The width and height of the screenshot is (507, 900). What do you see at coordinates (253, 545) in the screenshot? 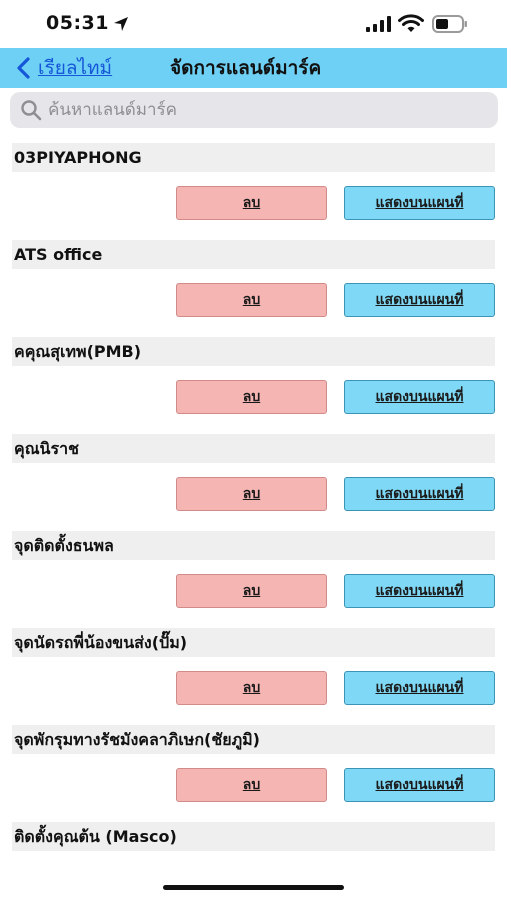
I see `landmark-name: จุดติดตั้งธนพล` at bounding box center [253, 545].